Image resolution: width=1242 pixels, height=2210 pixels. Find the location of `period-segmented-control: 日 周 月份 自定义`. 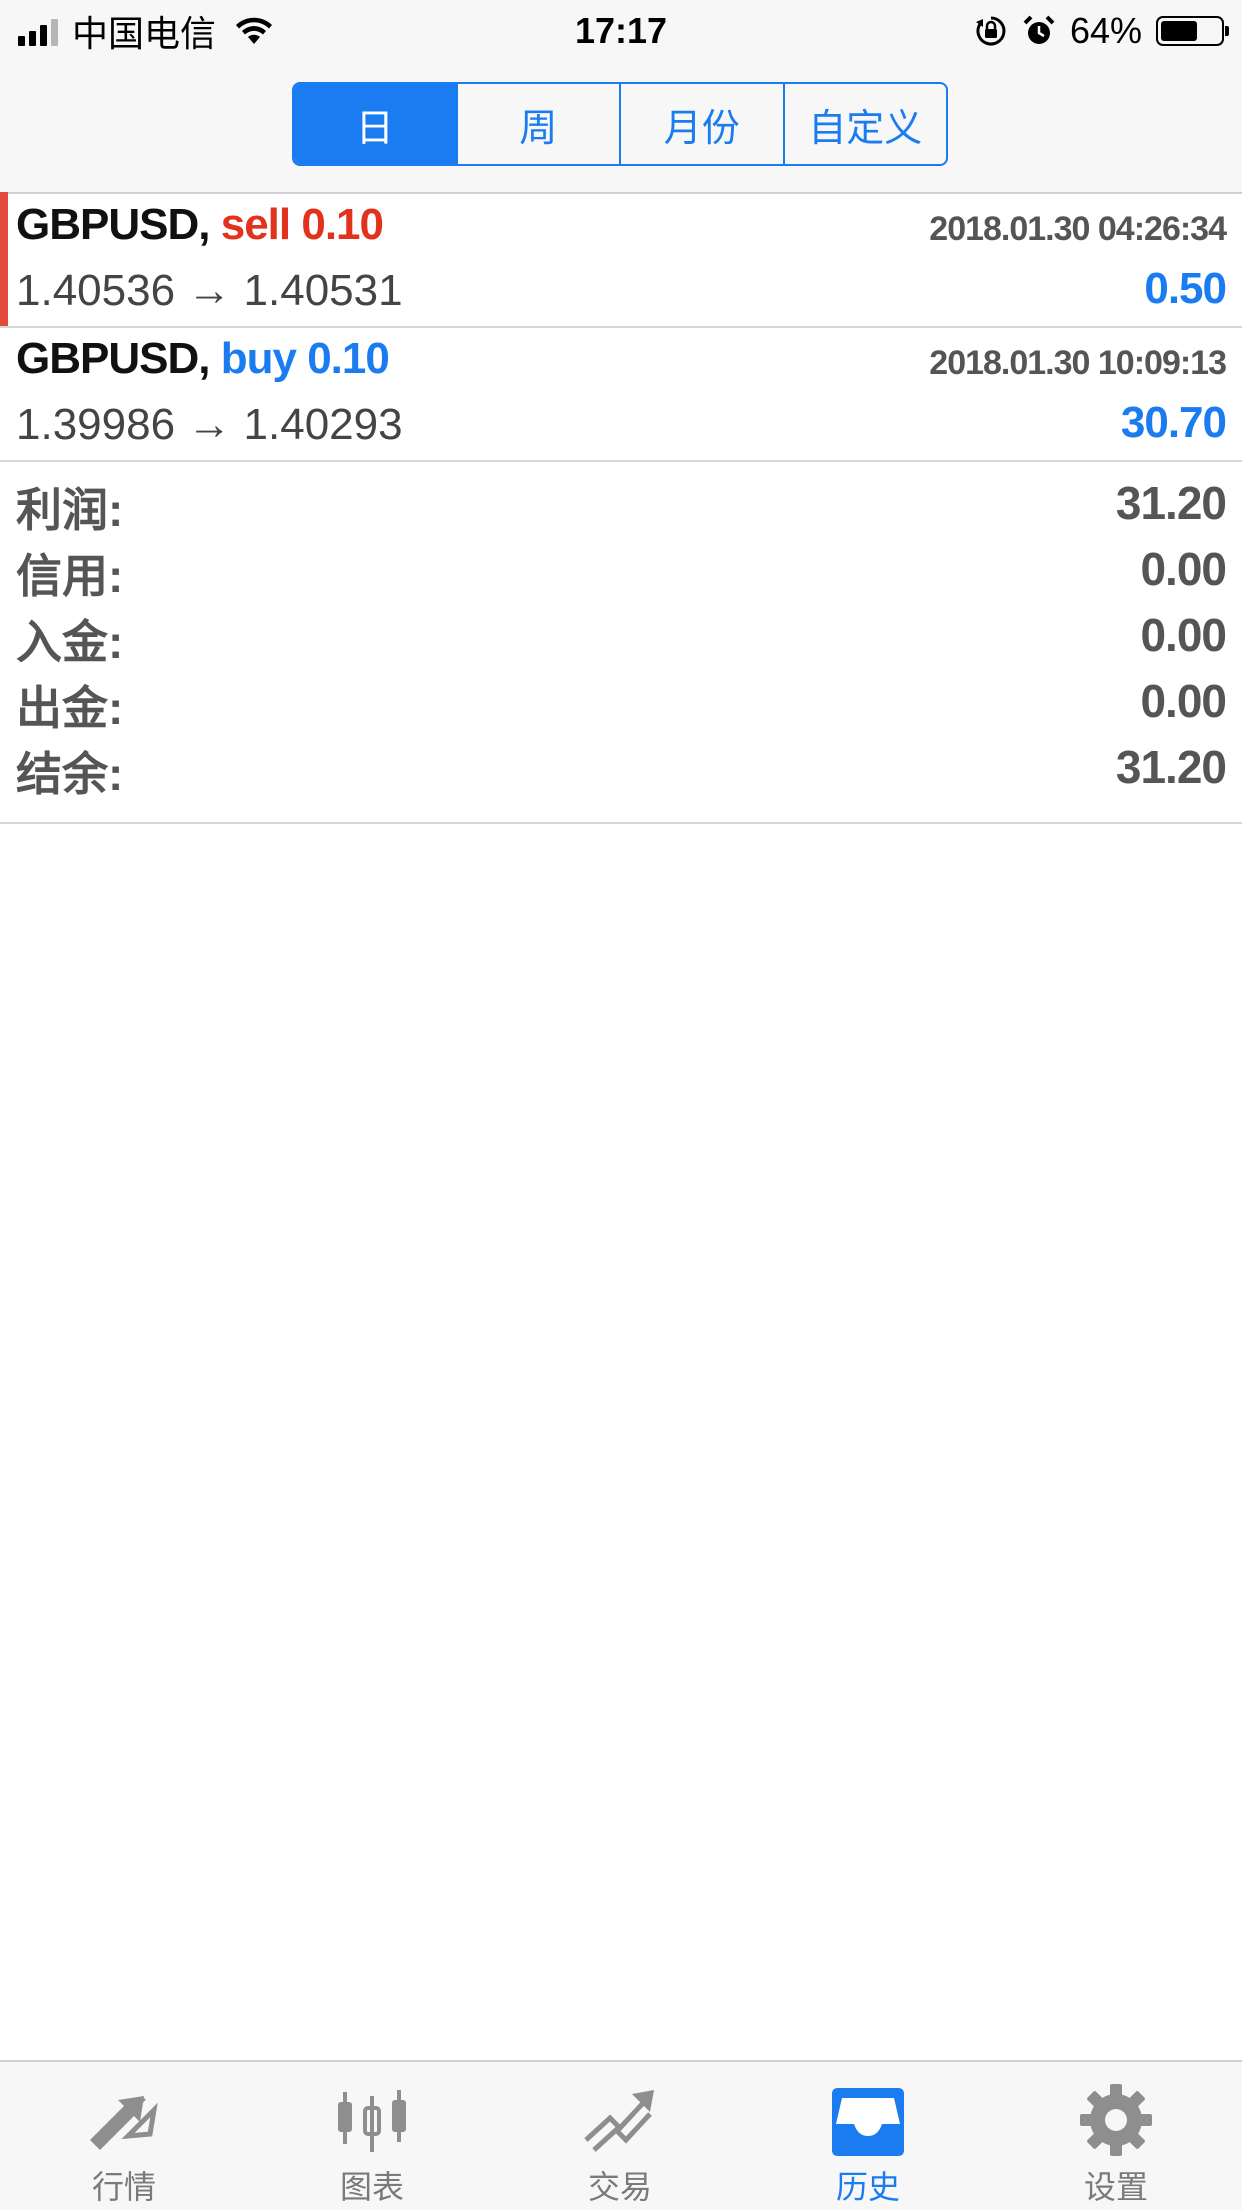

period-segmented-control: 日 周 月份 自定义 is located at coordinates (620, 124).